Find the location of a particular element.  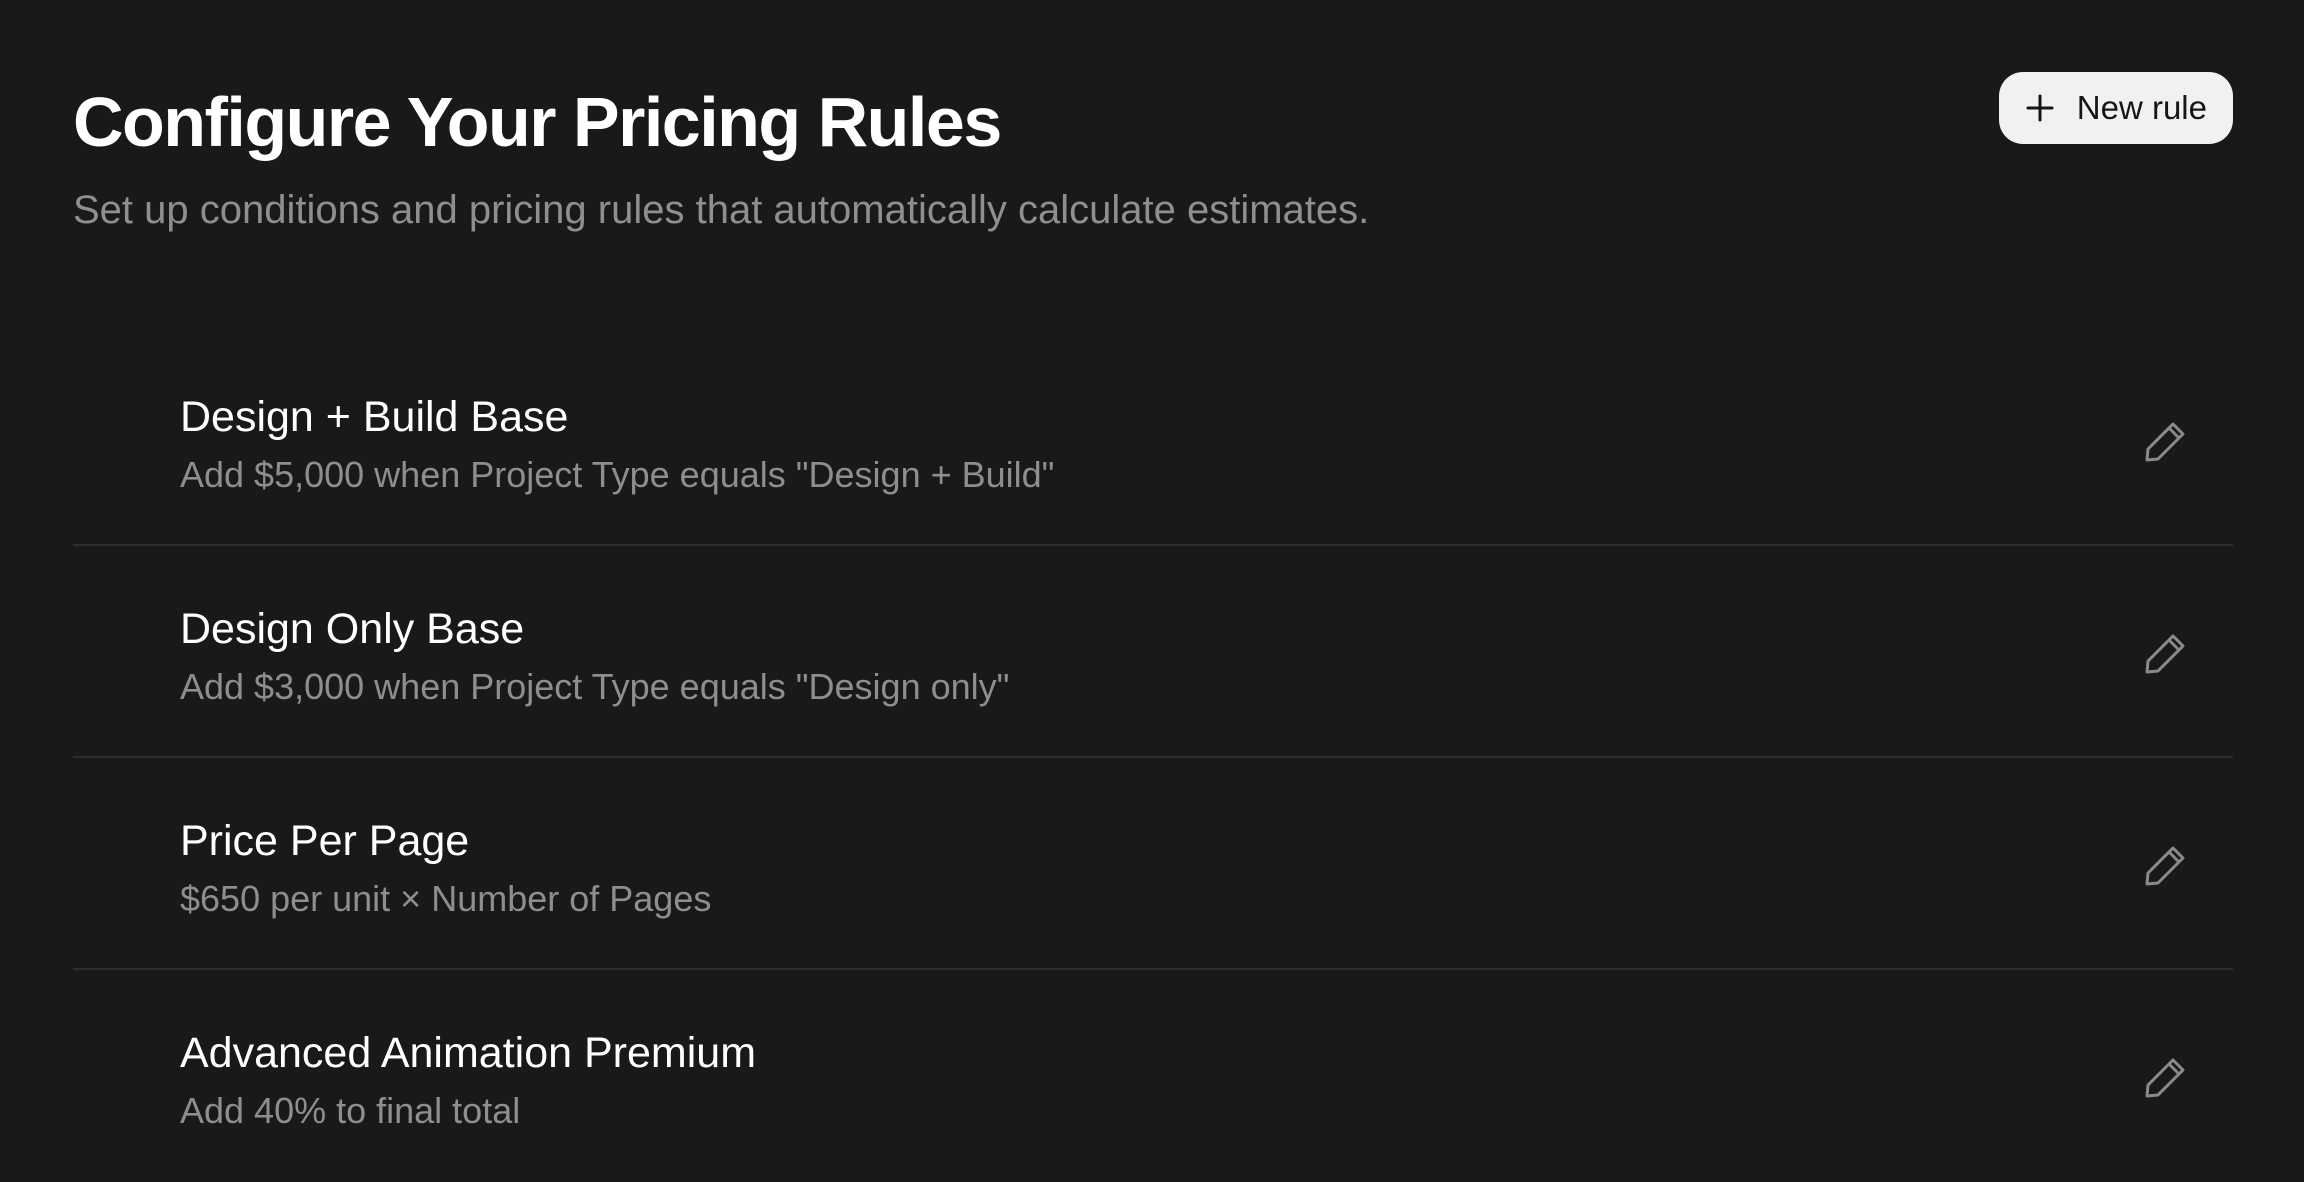

rule-description: $650 per unit × Number of Pages is located at coordinates (446, 898).